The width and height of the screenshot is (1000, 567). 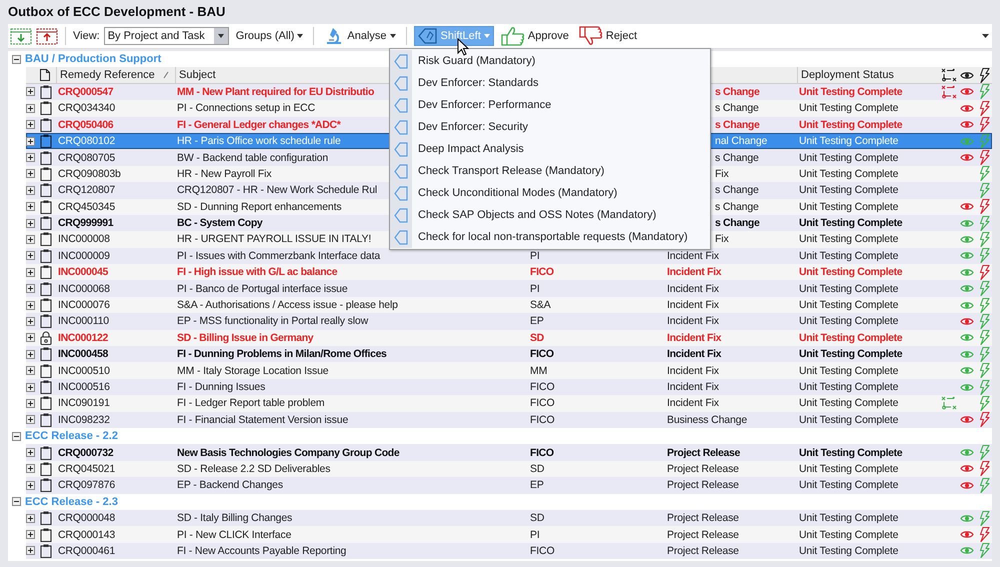 What do you see at coordinates (71, 436) in the screenshot?
I see `group-title: ECC Release - 2.2` at bounding box center [71, 436].